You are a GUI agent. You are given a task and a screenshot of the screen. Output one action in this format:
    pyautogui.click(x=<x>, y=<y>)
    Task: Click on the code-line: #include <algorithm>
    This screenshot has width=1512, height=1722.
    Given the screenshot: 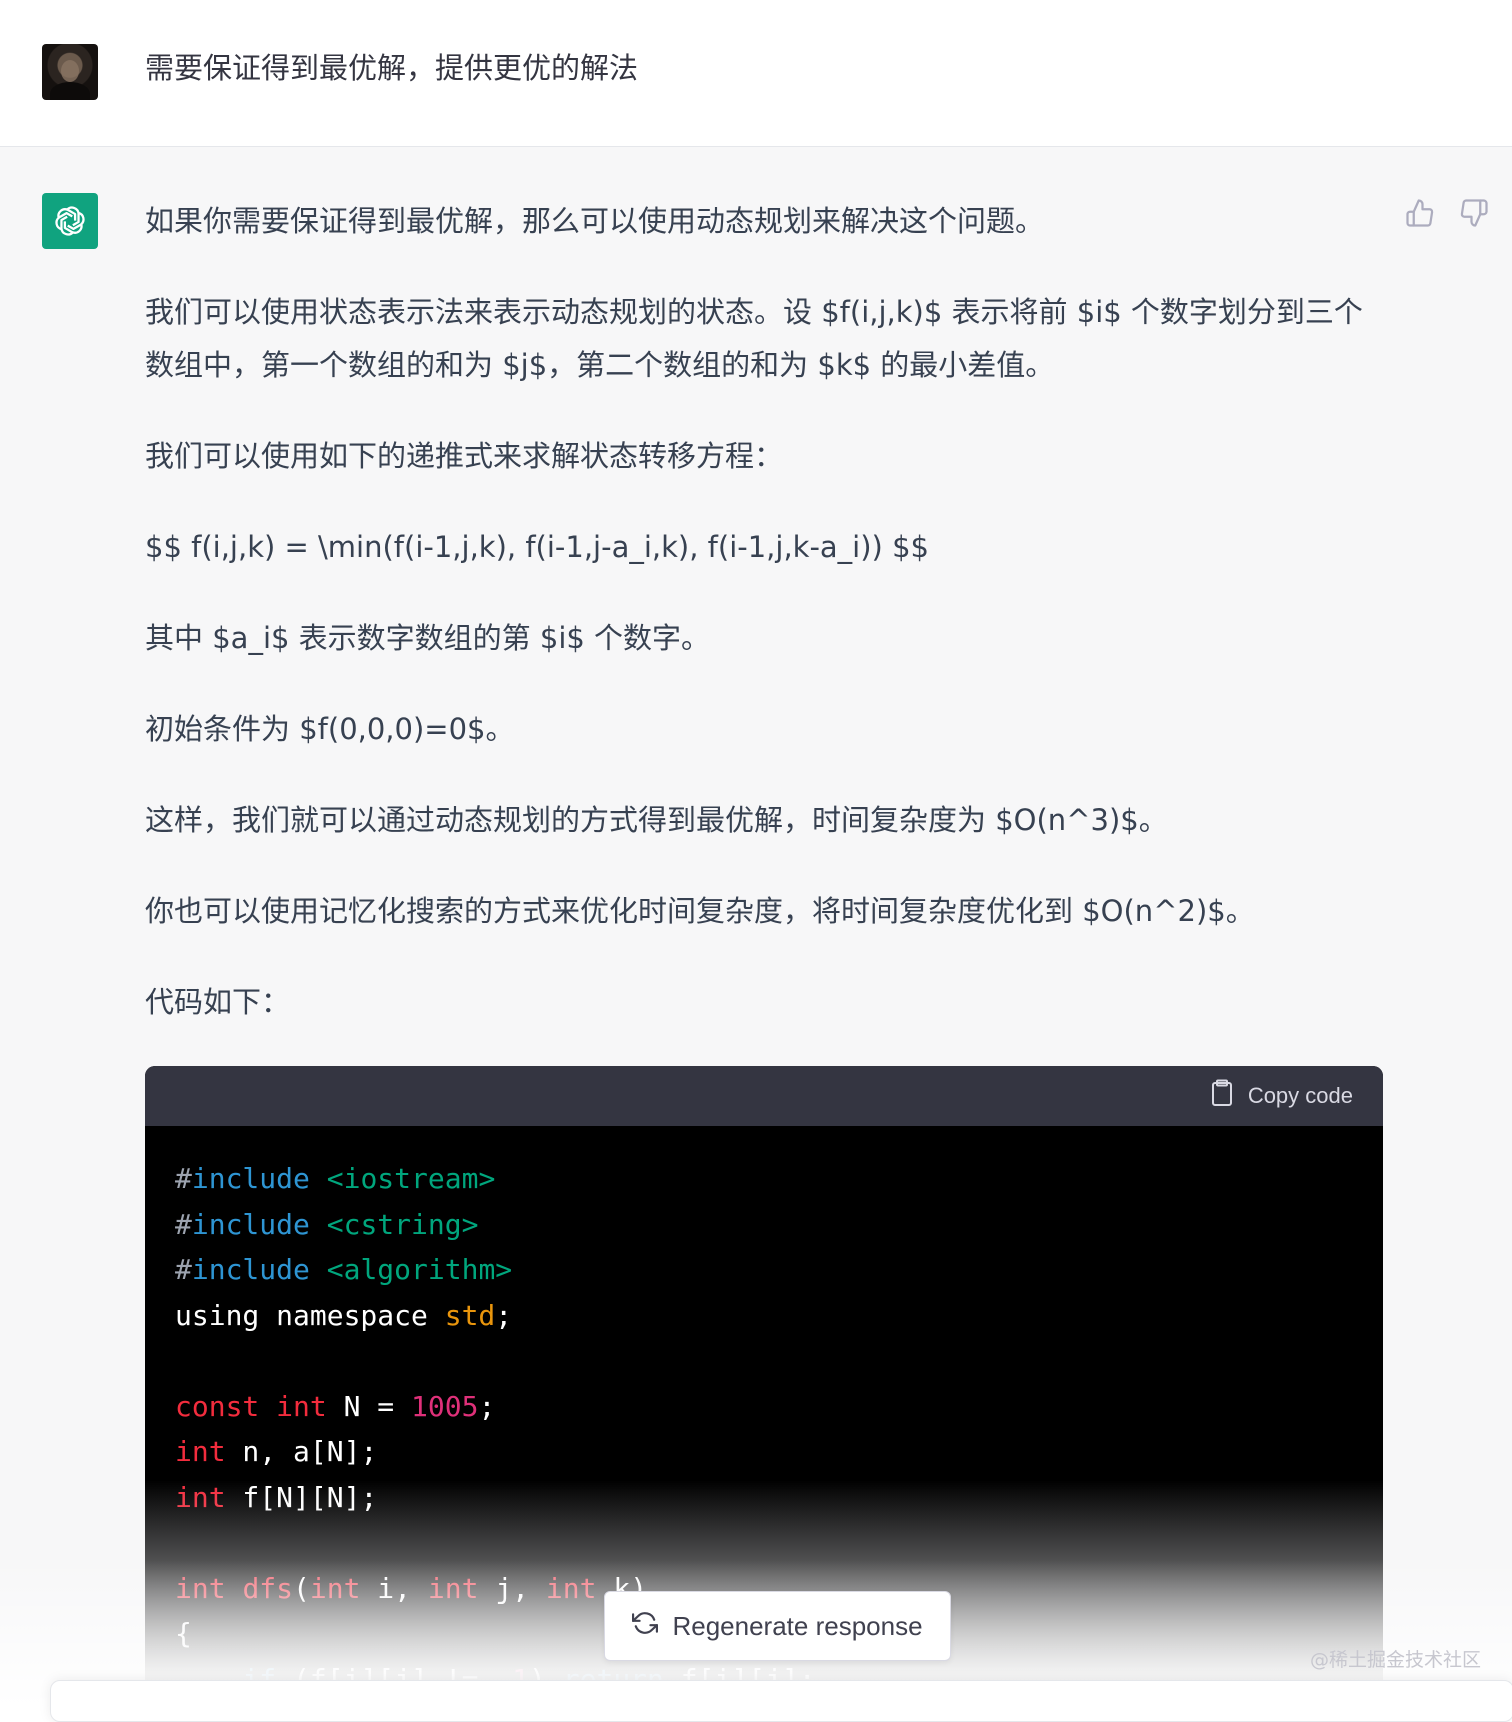 What is the action you would take?
    pyautogui.click(x=779, y=1270)
    